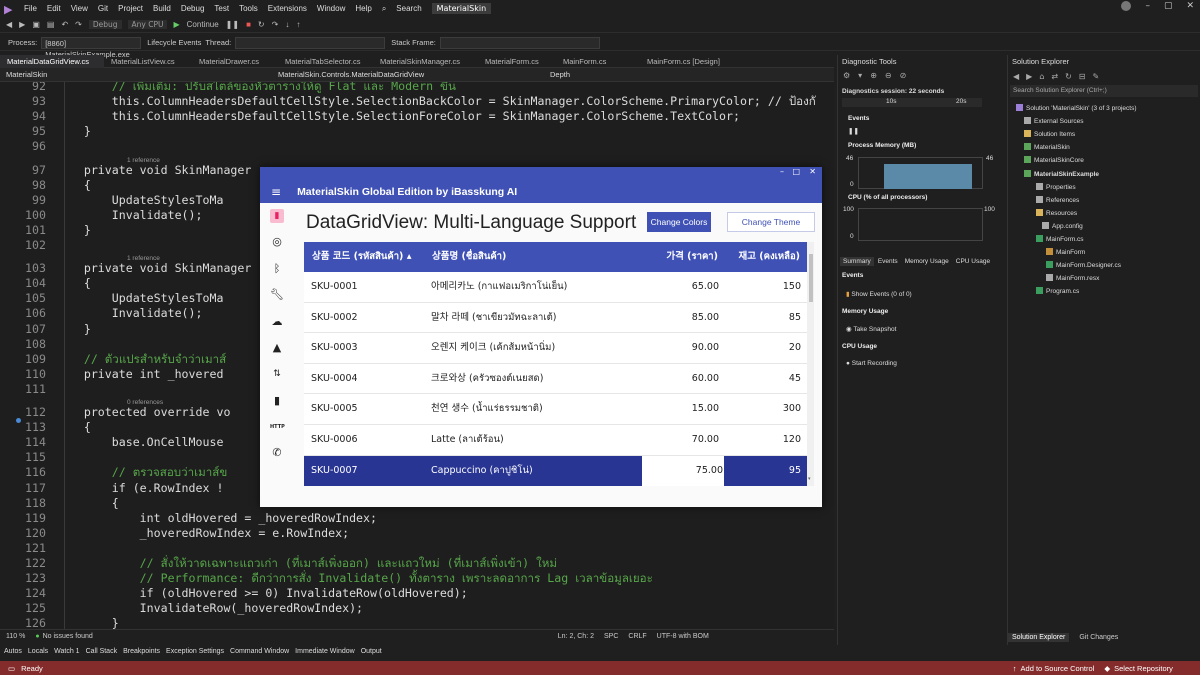  Describe the element at coordinates (1049, 134) in the screenshot. I see `solution-items-node: Solution Items` at that location.